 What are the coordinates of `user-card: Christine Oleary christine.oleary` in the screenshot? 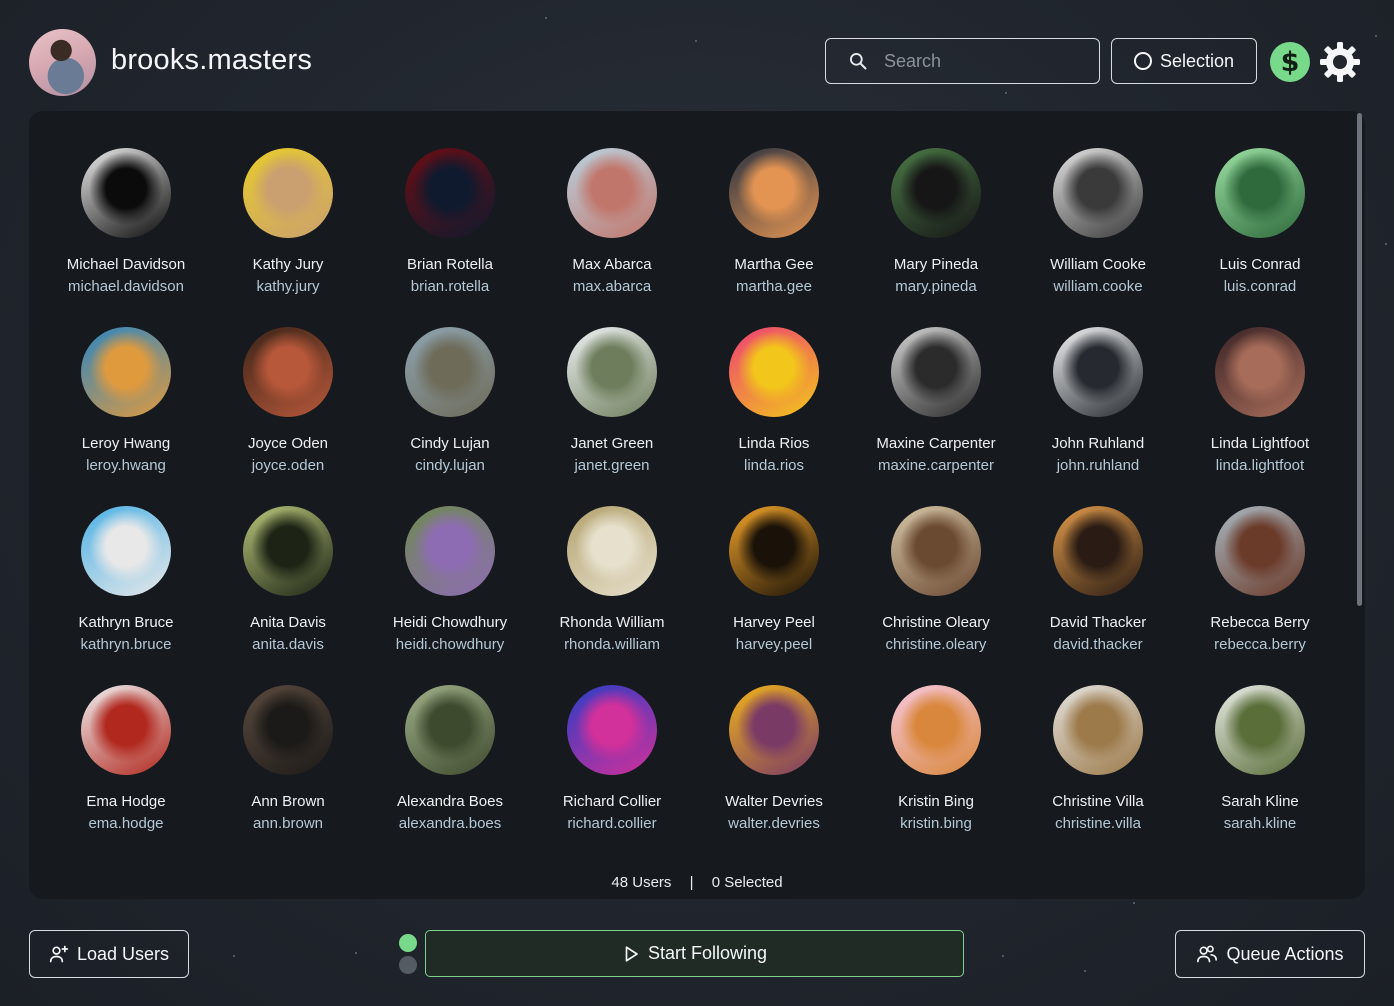 It's located at (936, 579).